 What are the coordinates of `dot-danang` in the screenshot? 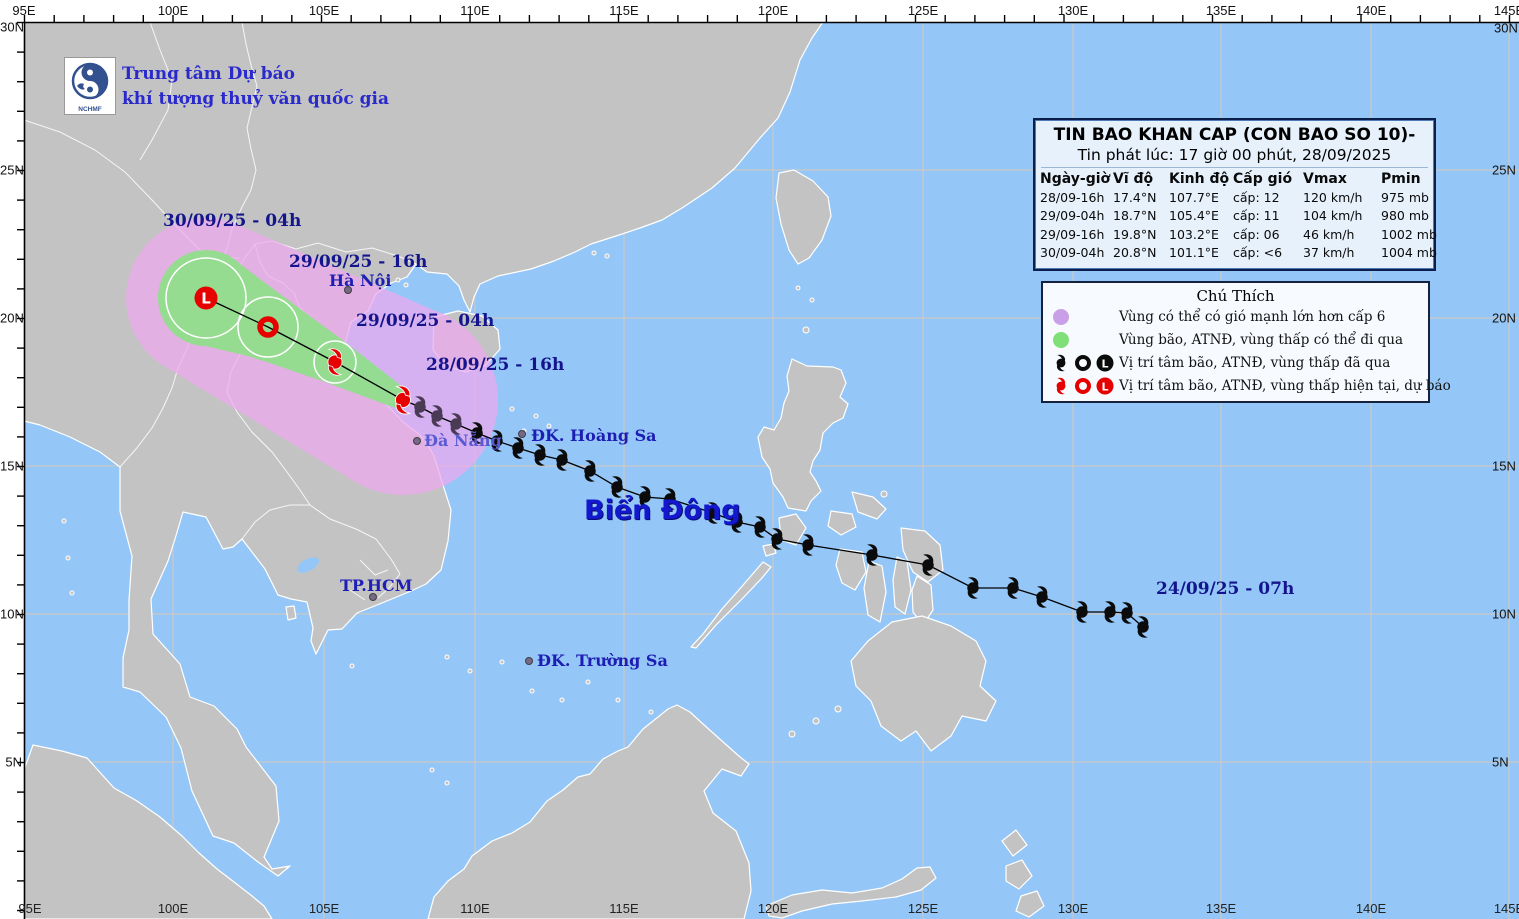 It's located at (417, 441).